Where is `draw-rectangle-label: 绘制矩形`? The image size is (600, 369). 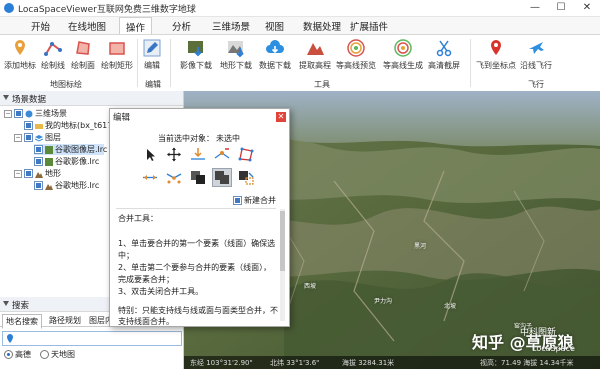
draw-rectangle-label: 绘制矩形 is located at coordinates (117, 65).